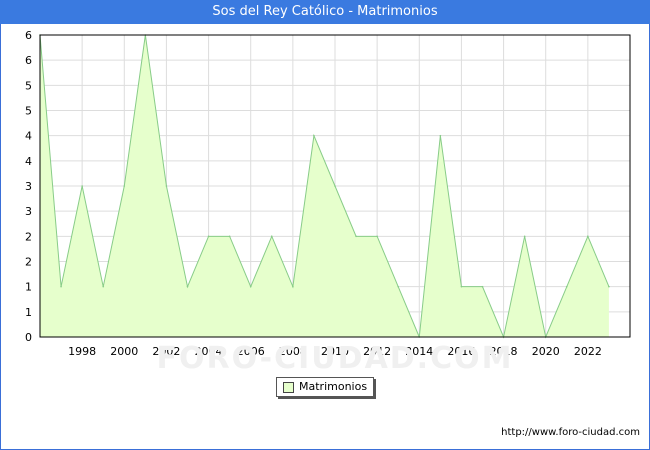  Describe the element at coordinates (82, 351) in the screenshot. I see `x-tick-label: 1998` at that location.